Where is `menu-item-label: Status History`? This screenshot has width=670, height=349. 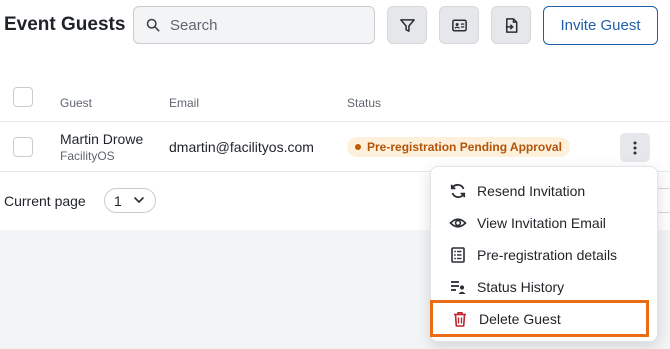 menu-item-label: Status History is located at coordinates (521, 287).